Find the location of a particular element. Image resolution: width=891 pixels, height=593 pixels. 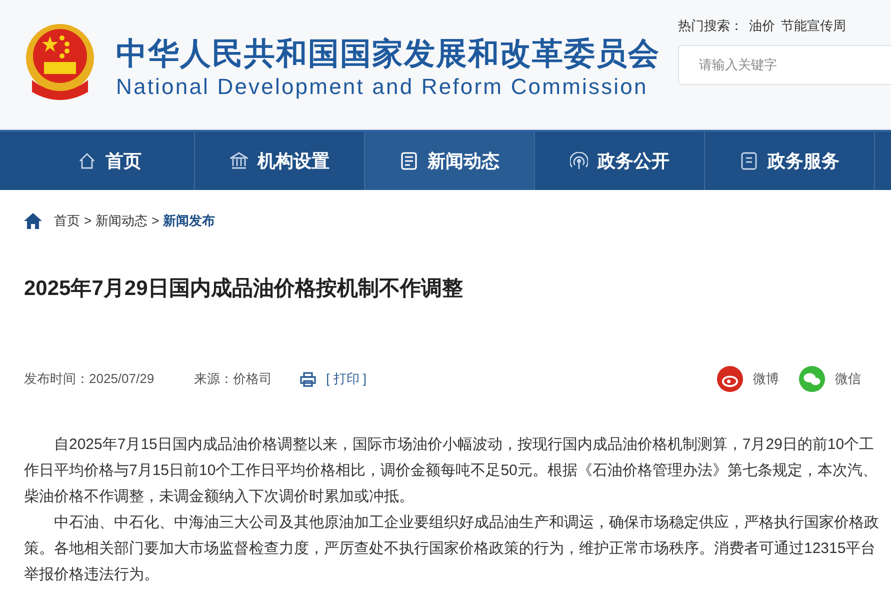

share-link: 微信 is located at coordinates (830, 379).